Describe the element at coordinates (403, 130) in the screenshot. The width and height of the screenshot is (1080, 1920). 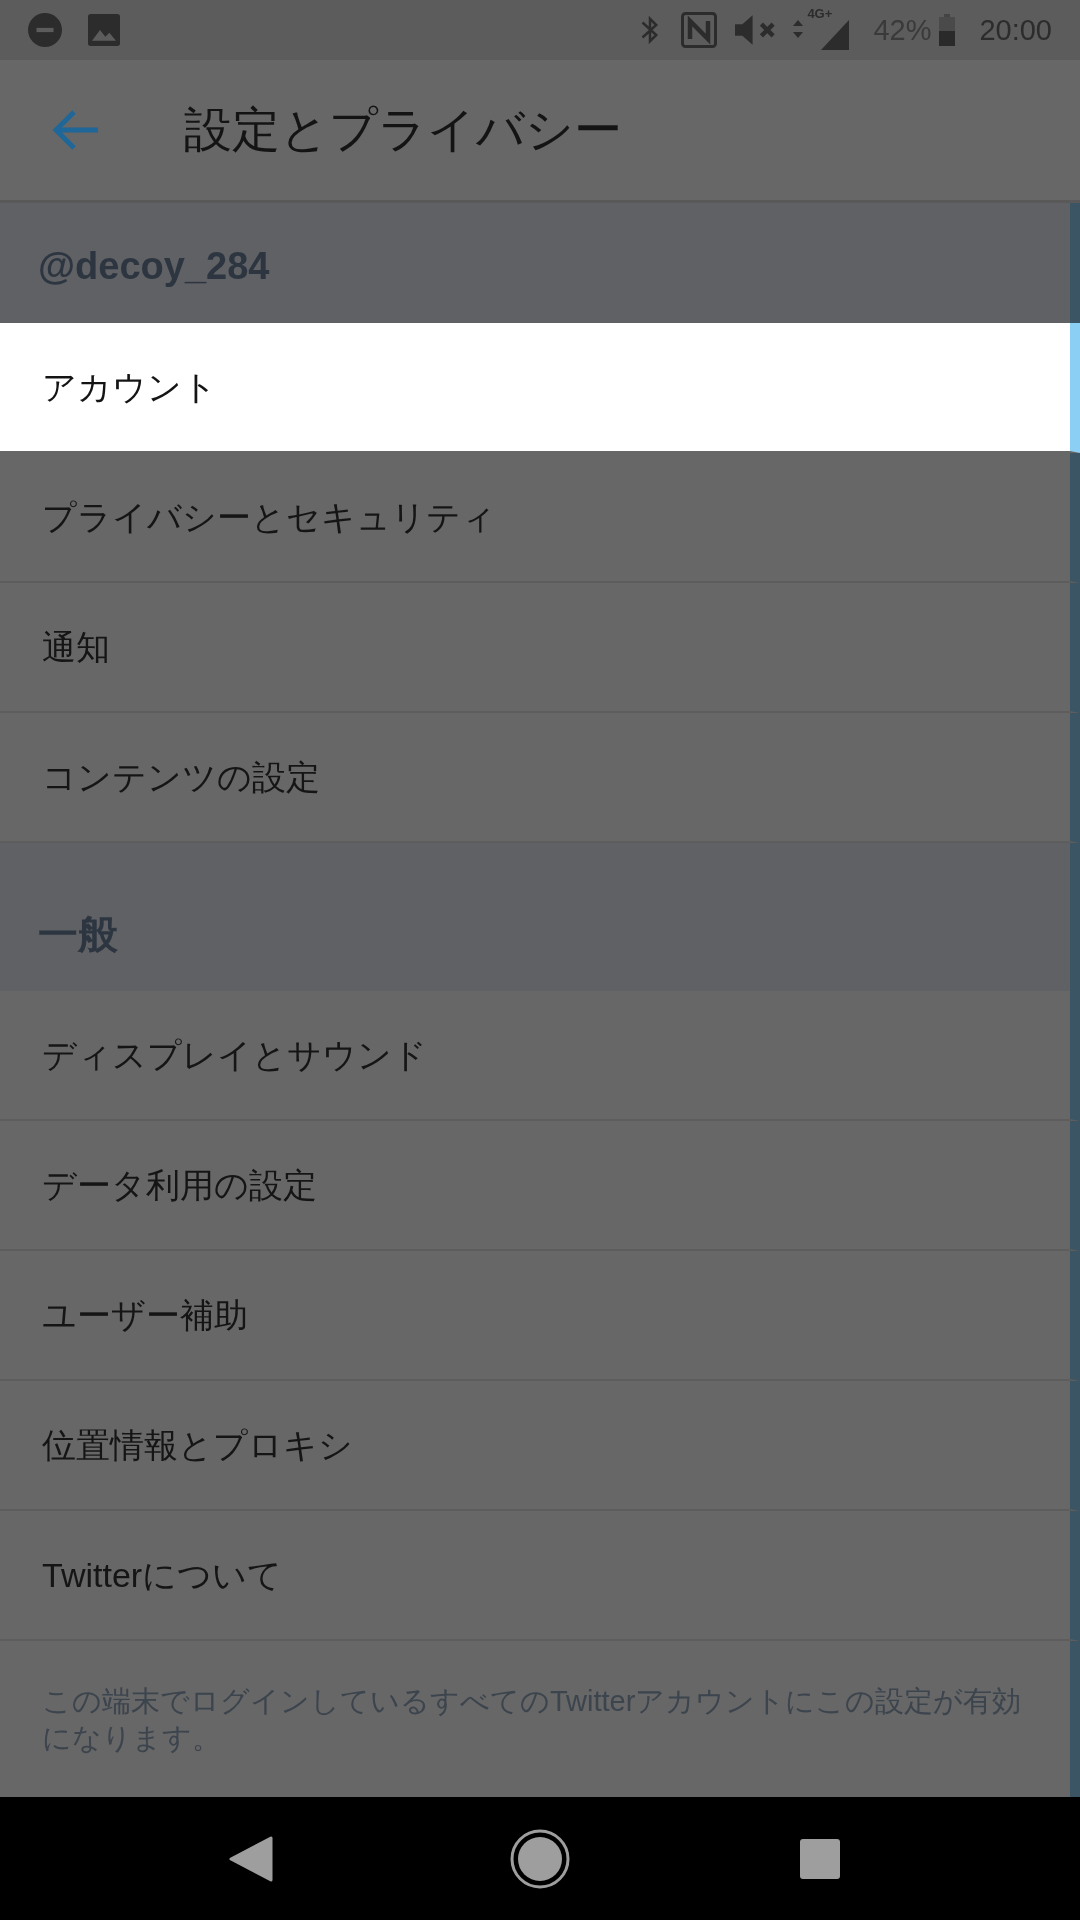
I see `page-title: 設定とプライバシー` at that location.